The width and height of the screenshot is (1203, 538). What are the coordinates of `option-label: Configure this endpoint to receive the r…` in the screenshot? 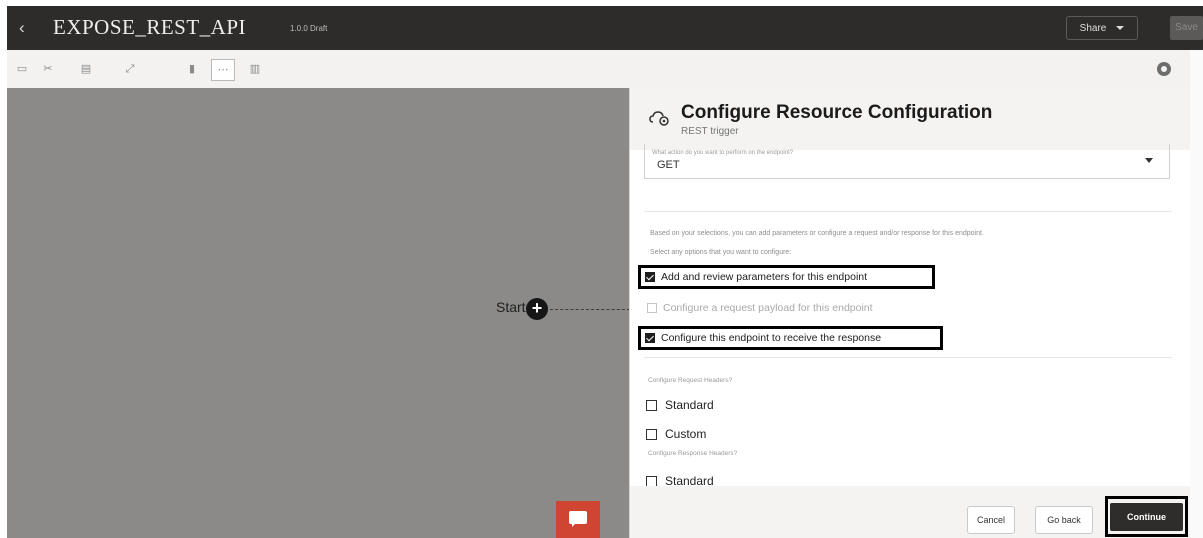 It's located at (771, 338).